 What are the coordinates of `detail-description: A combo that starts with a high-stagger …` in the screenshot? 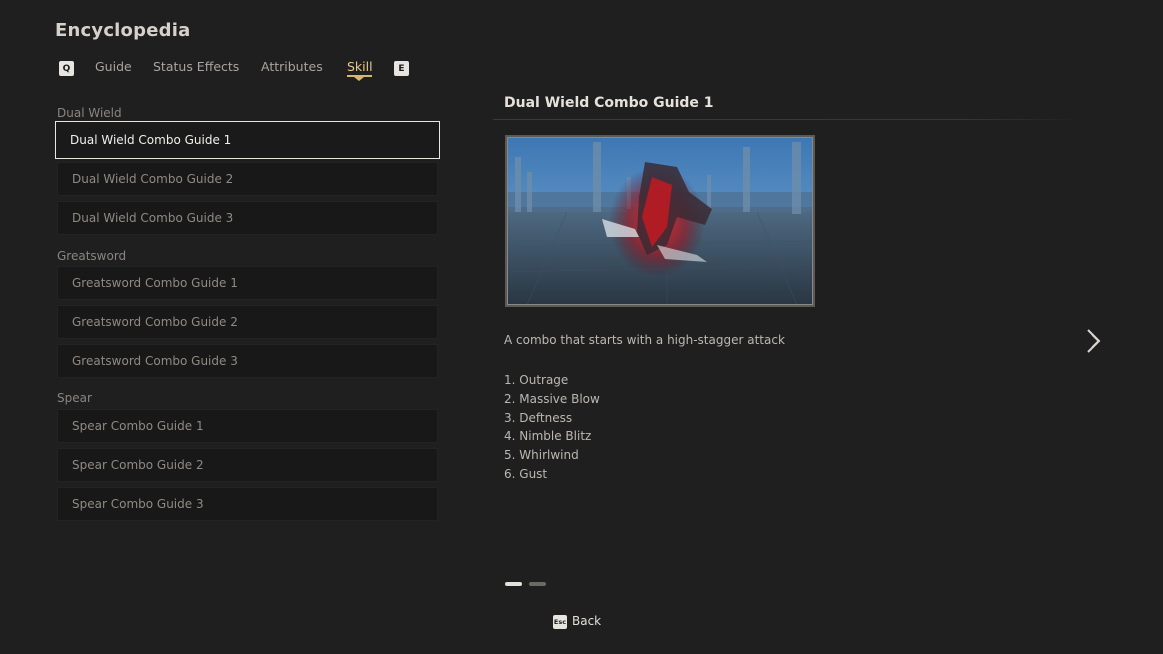 It's located at (644, 340).